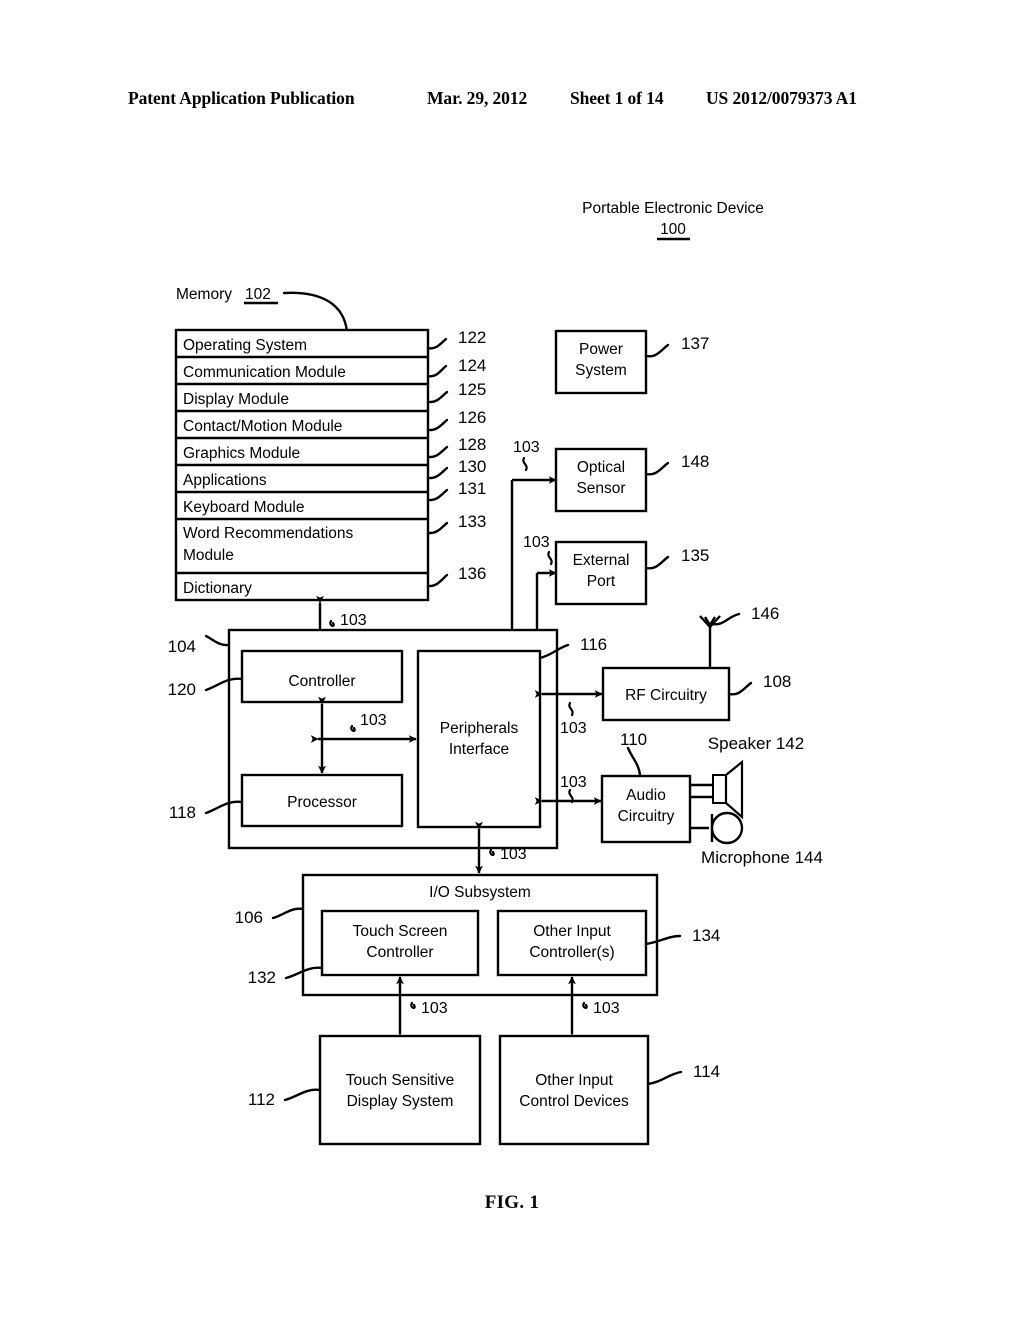 This screenshot has height=1320, width=1024. What do you see at coordinates (593, 644) in the screenshot?
I see `peripherals-ref: 116` at bounding box center [593, 644].